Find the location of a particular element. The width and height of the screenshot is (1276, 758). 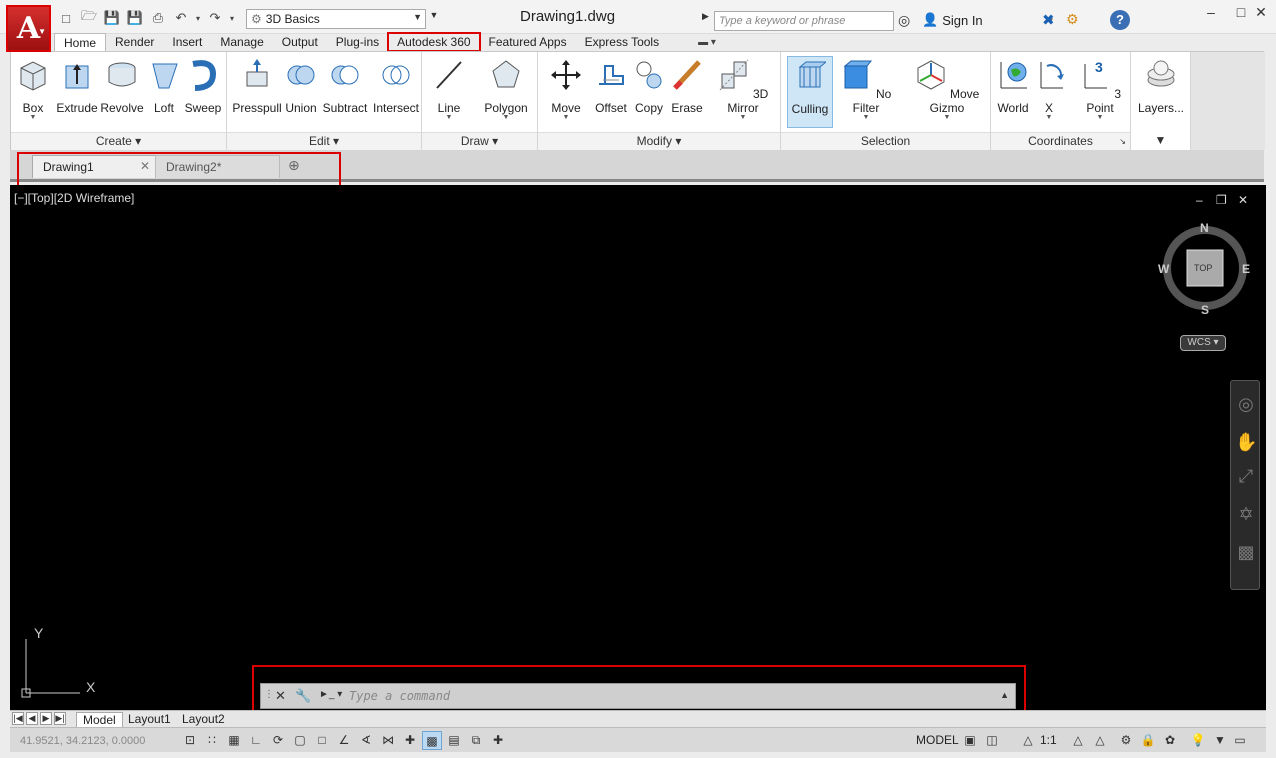

new-file-icon: □ is located at coordinates (66, 18).